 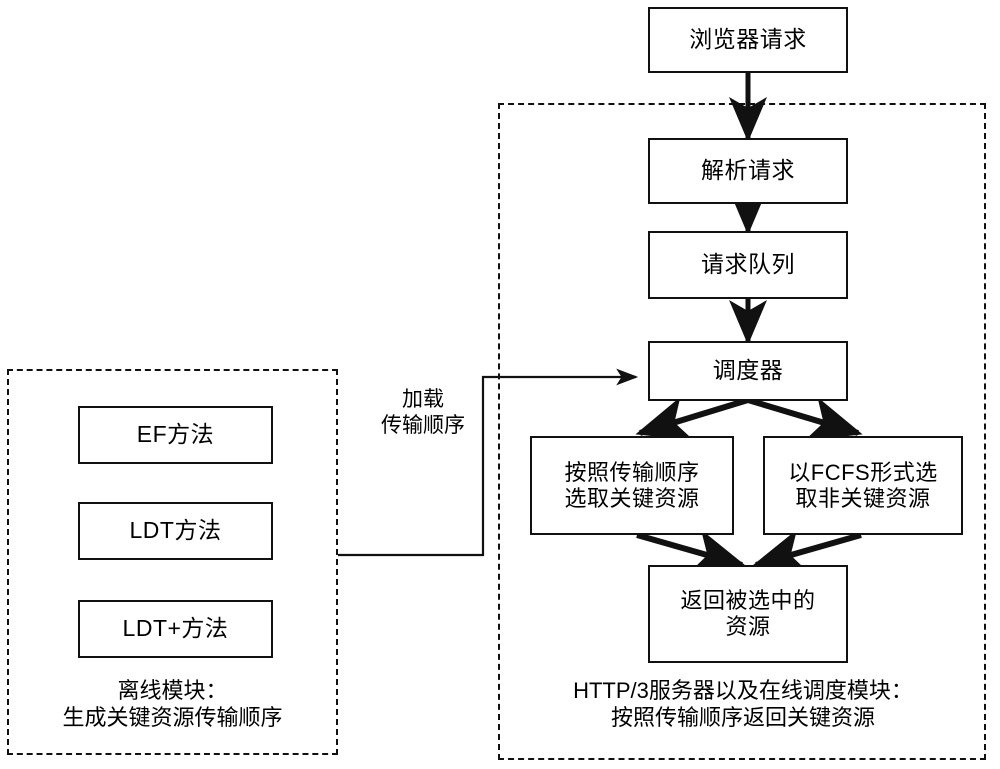 I want to click on node-browser-request: 浏览器请求, so click(x=748, y=40).